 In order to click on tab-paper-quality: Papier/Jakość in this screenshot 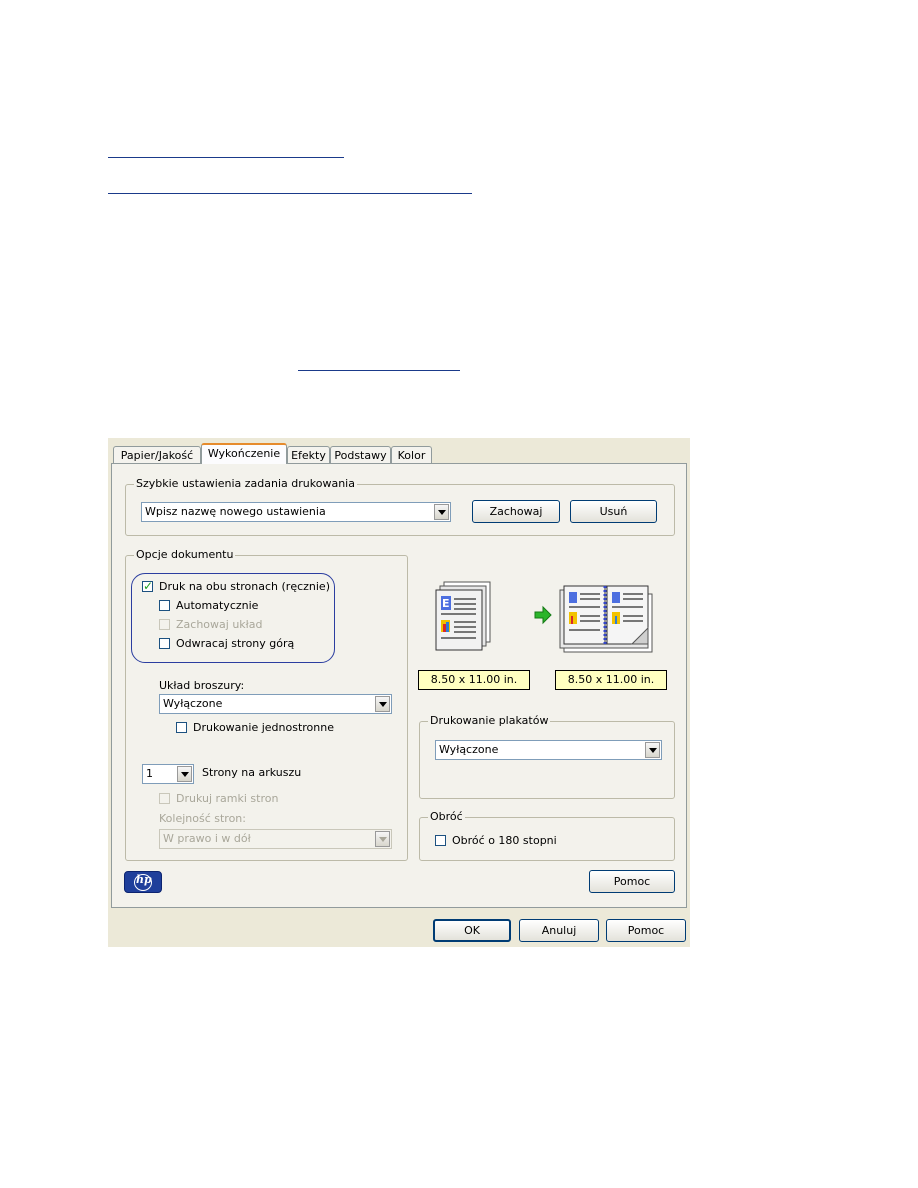, I will do `click(157, 454)`.